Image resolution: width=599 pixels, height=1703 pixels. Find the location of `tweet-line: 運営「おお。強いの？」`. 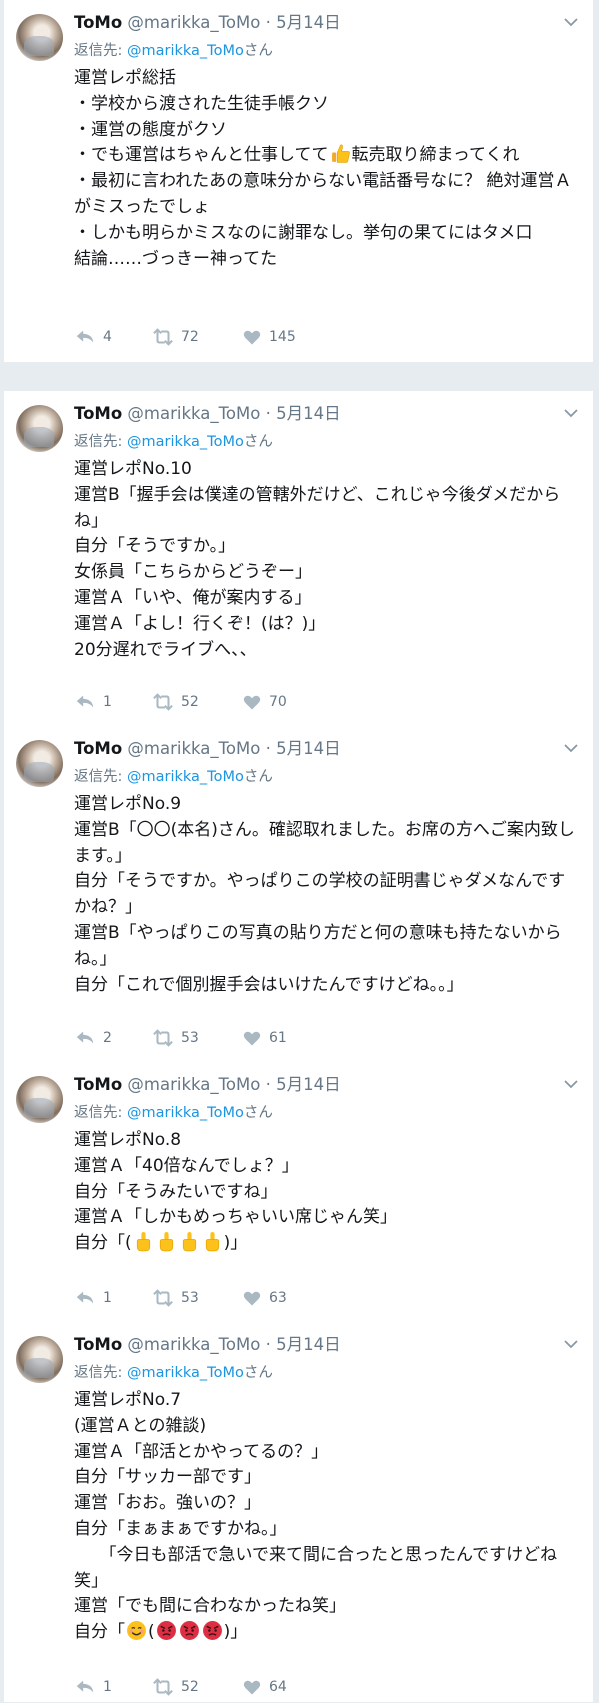

tweet-line: 運営「おお。強いの？」 is located at coordinates (167, 1503).